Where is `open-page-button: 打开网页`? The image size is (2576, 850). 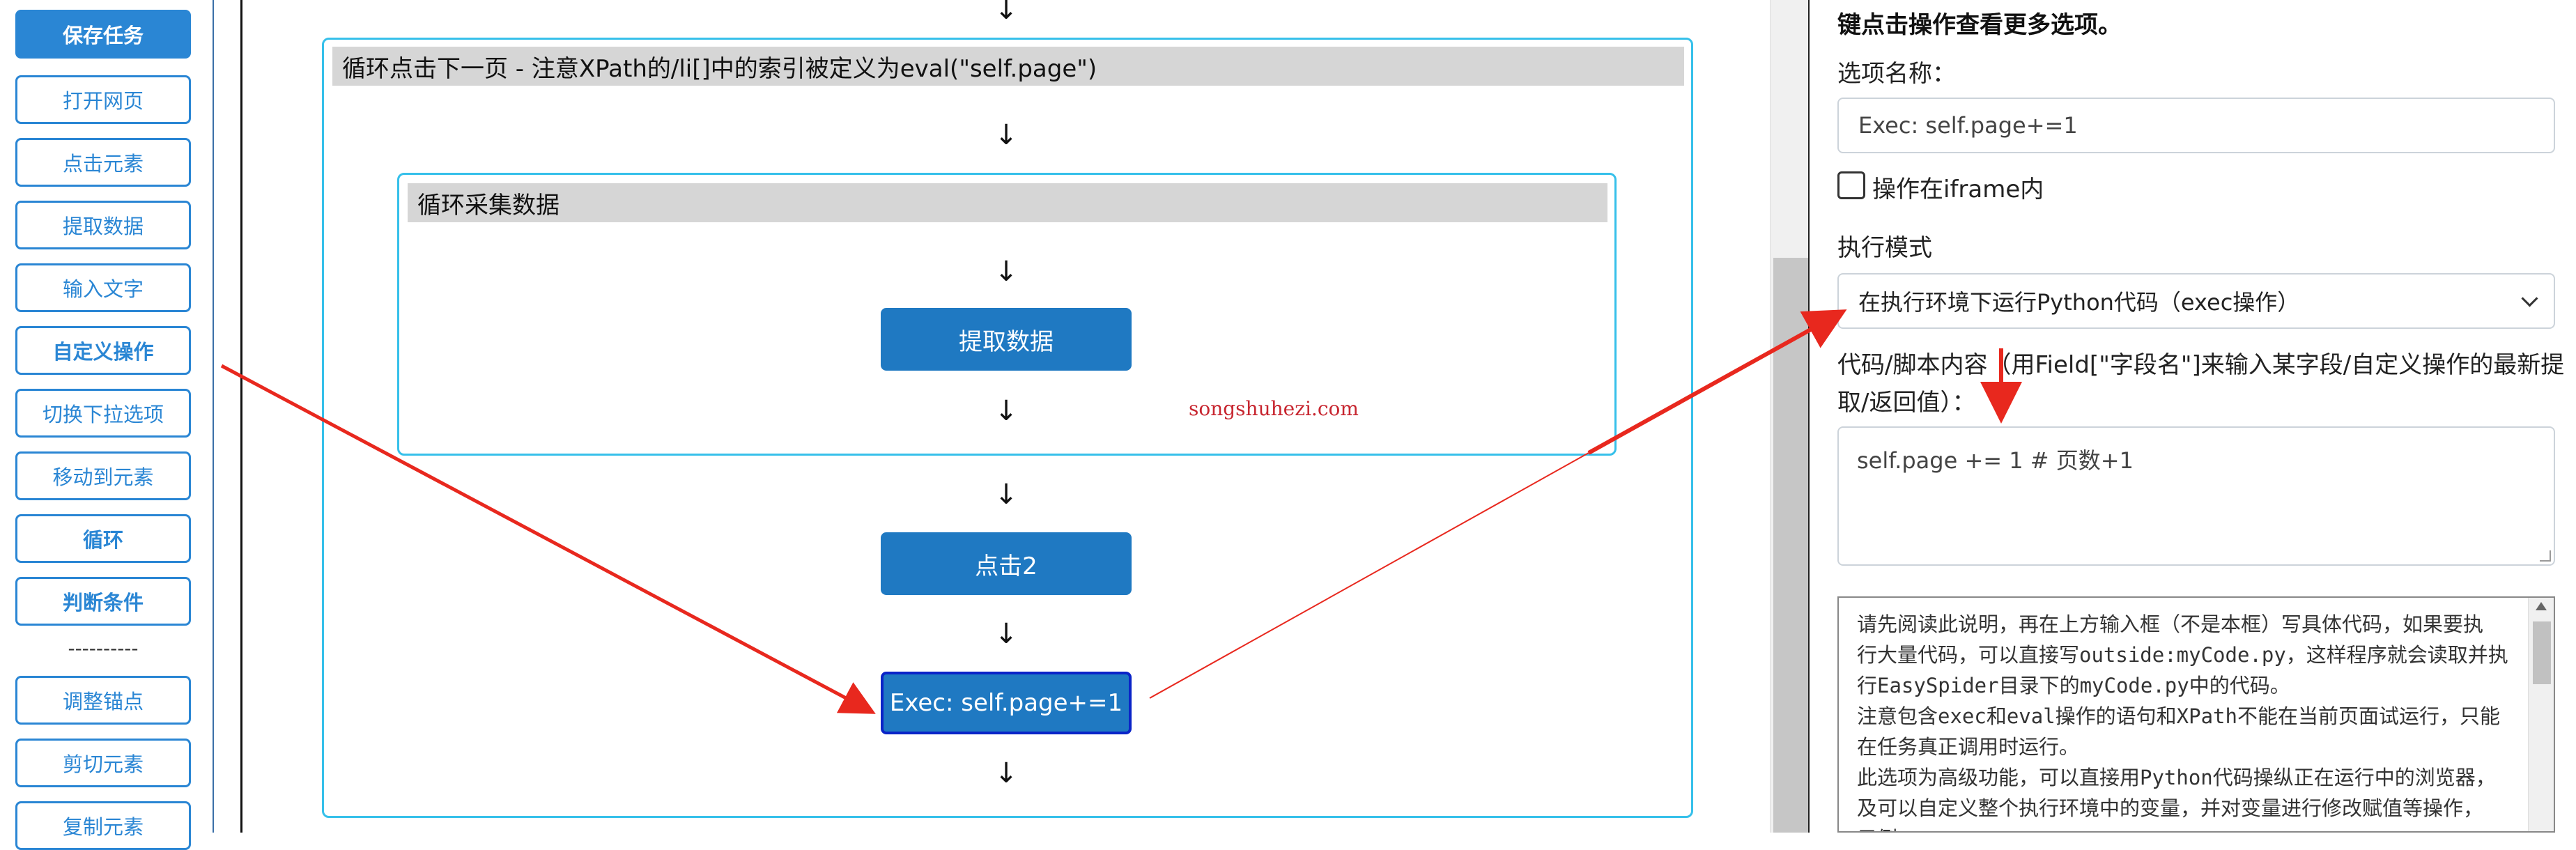
open-page-button: 打开网页 is located at coordinates (103, 99).